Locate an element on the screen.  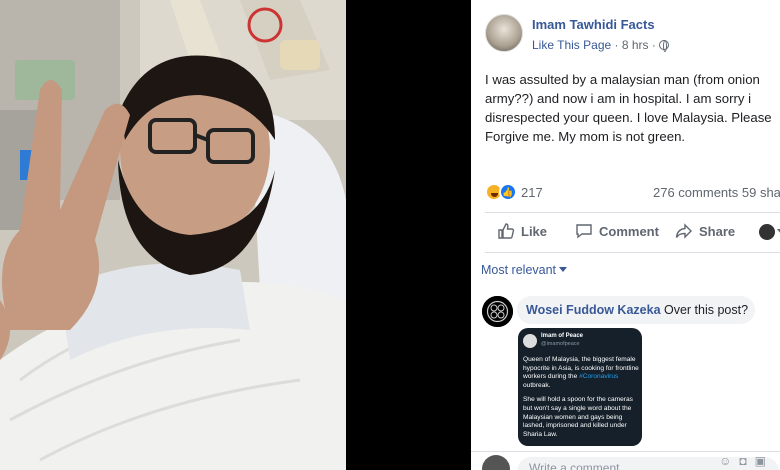
tweet-author-name: Imam of Peace is located at coordinates (562, 336).